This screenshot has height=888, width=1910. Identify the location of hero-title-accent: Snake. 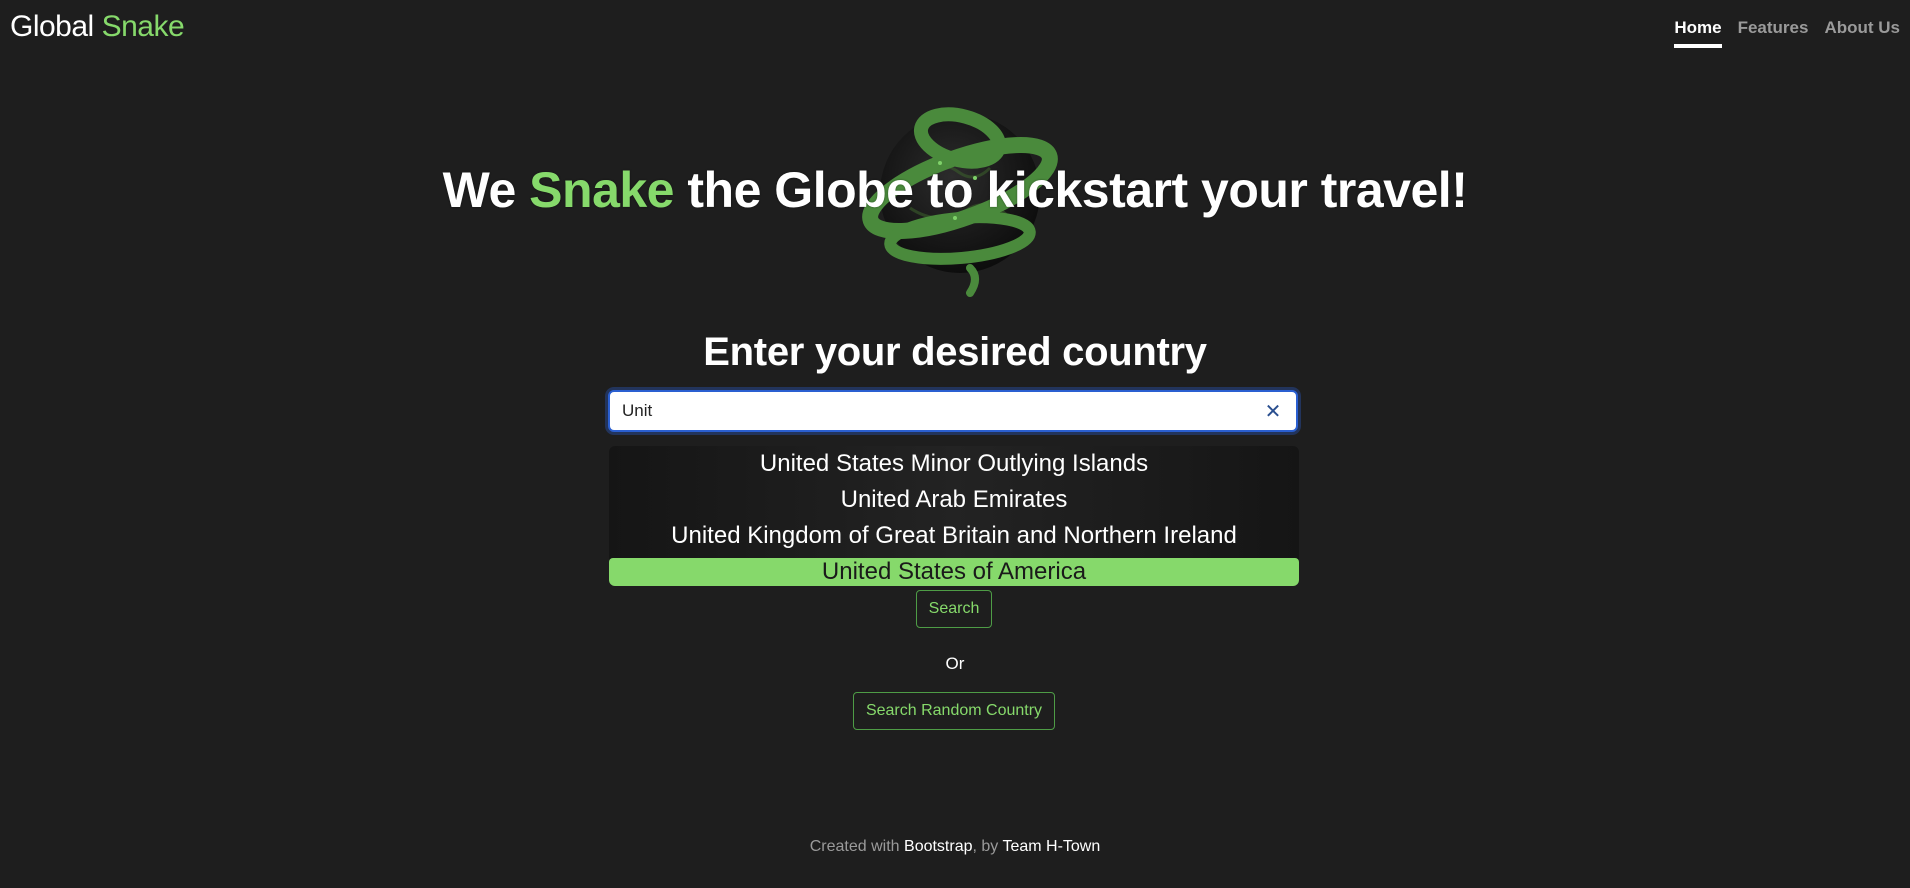
(601, 190).